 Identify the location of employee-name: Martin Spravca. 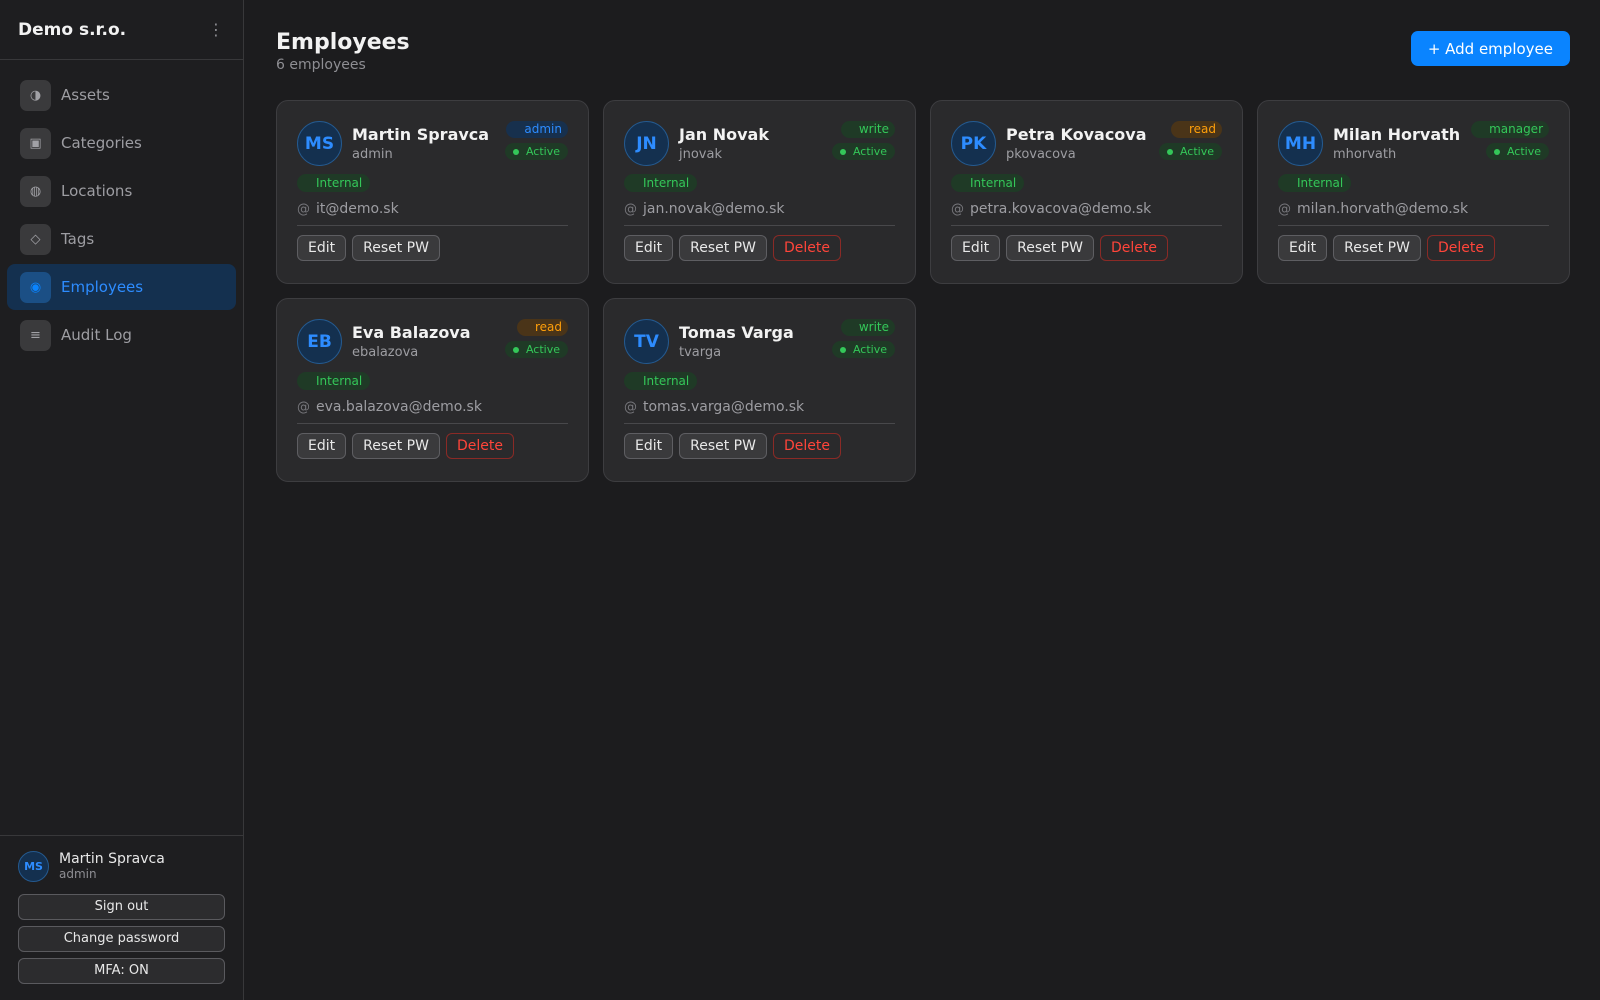
(421, 134).